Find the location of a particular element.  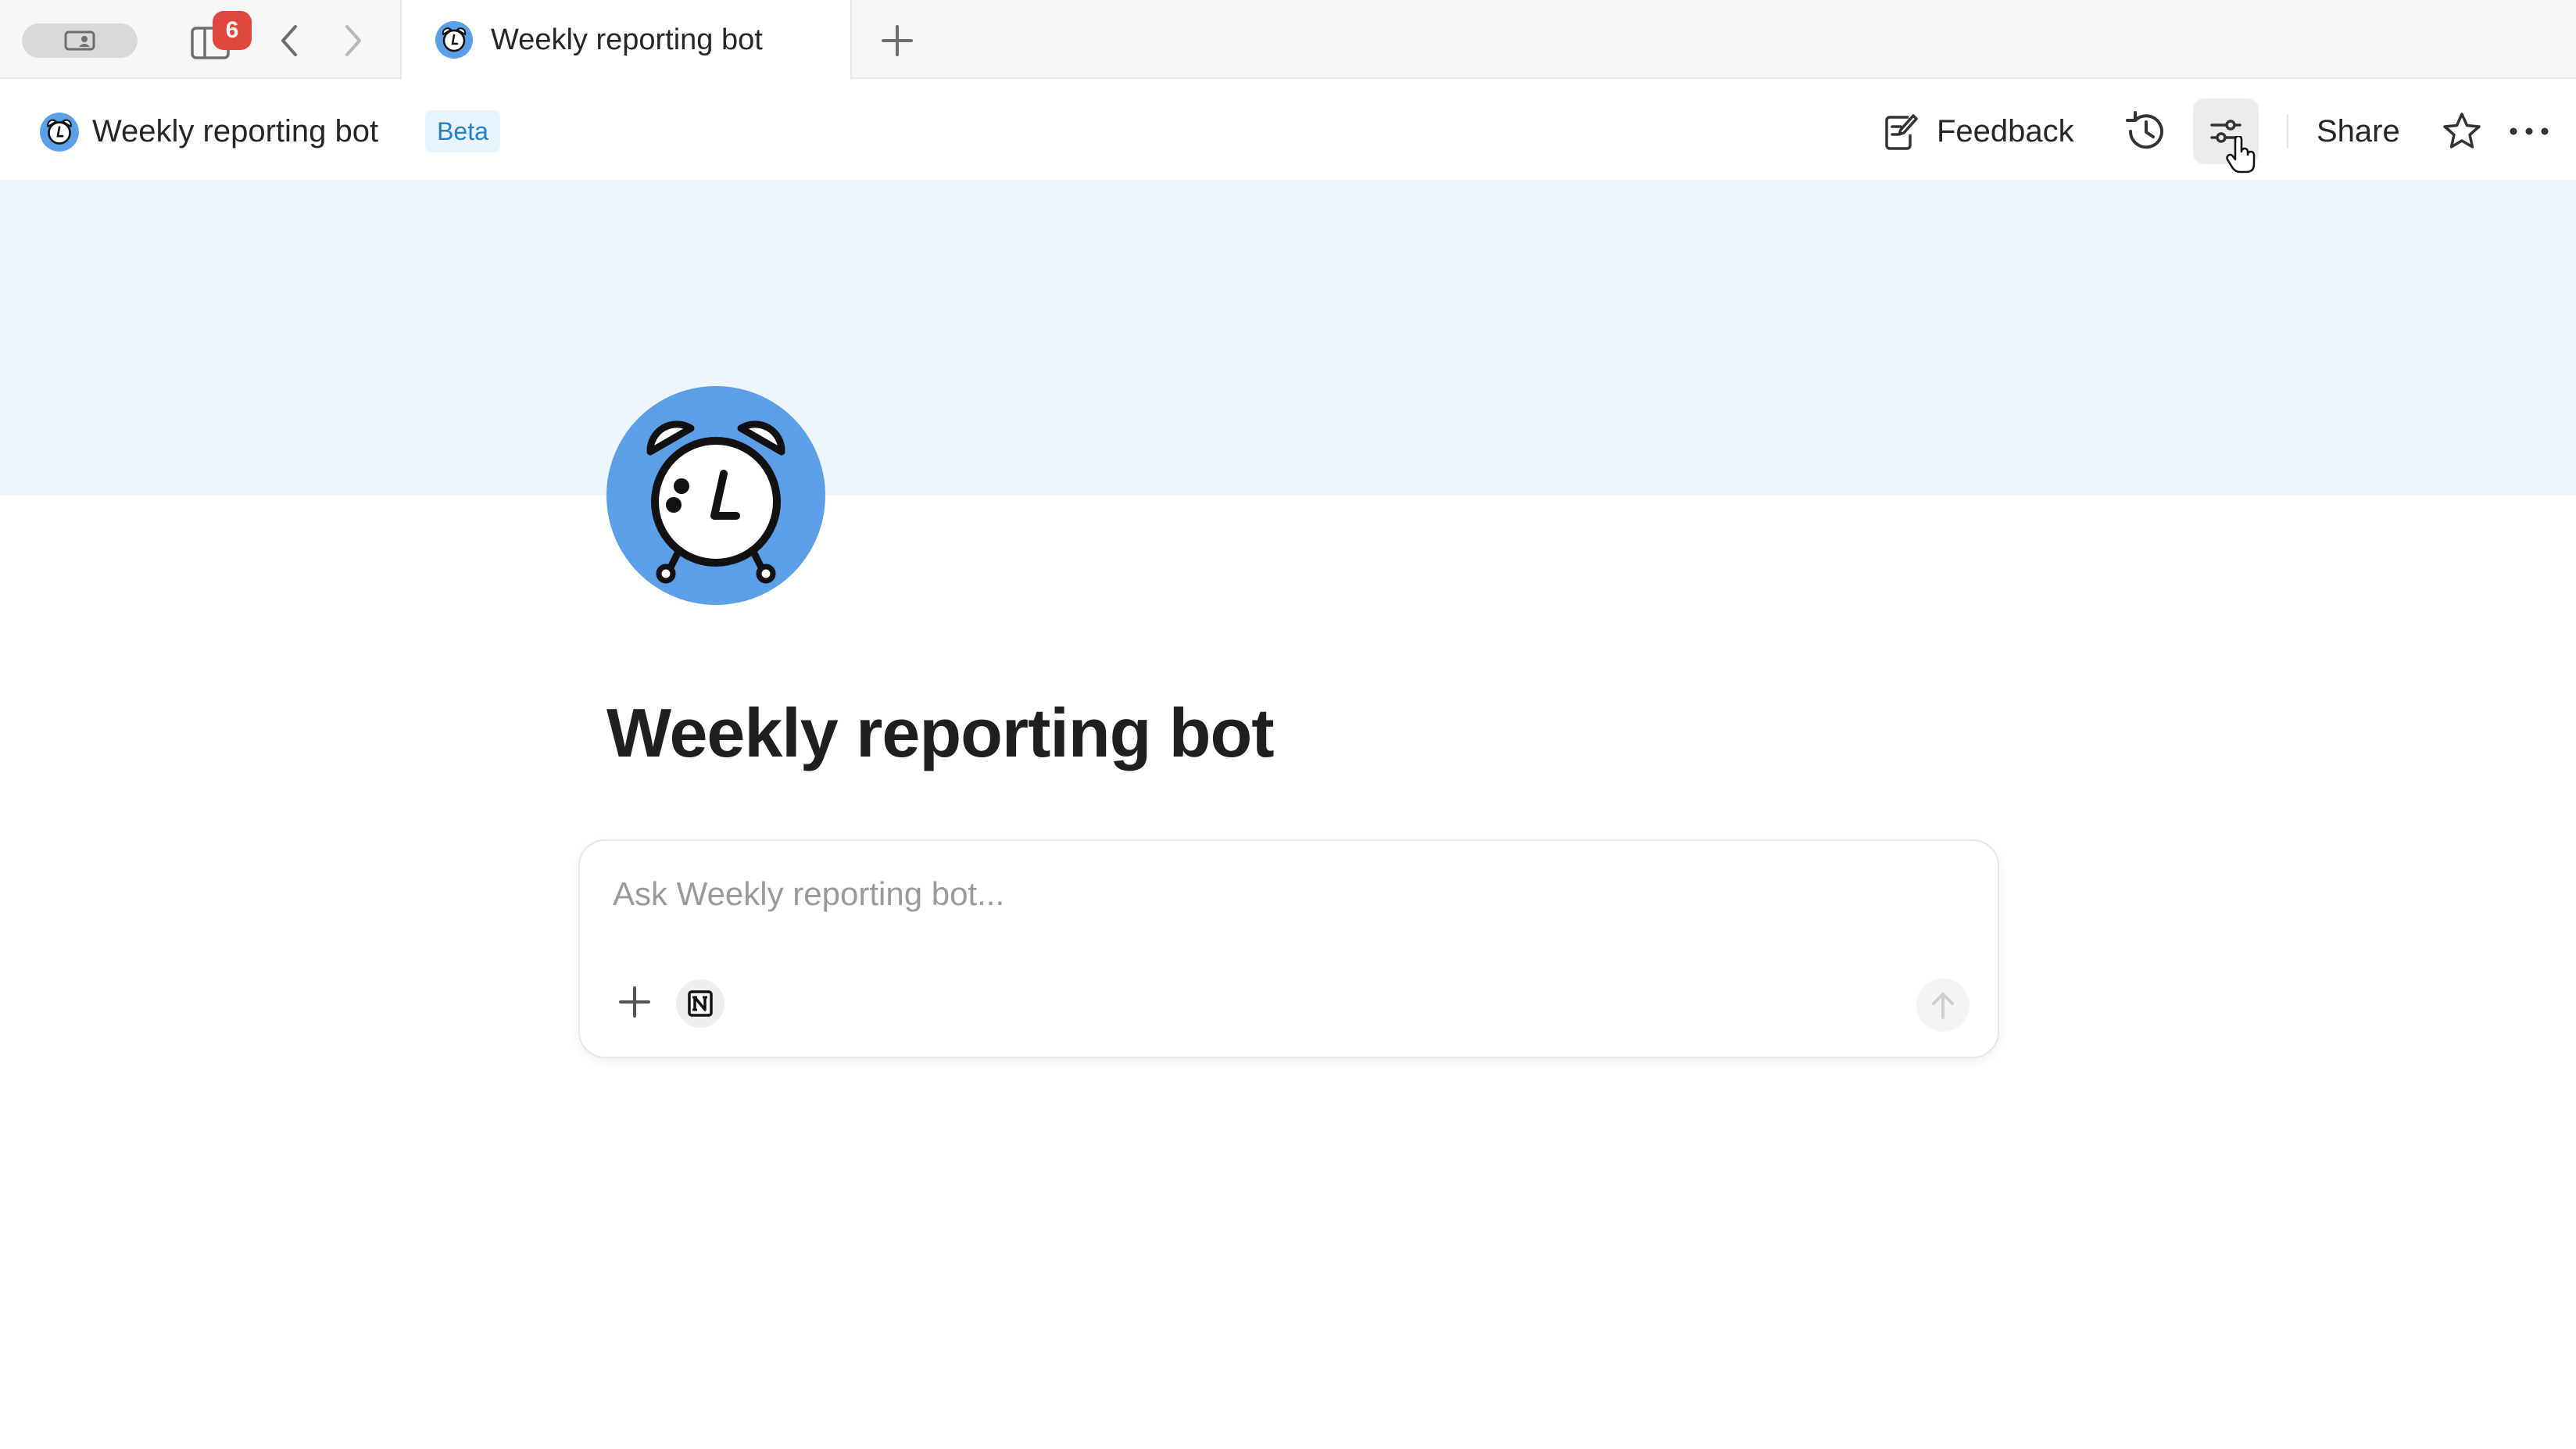

profile-switcher is located at coordinates (80, 40).